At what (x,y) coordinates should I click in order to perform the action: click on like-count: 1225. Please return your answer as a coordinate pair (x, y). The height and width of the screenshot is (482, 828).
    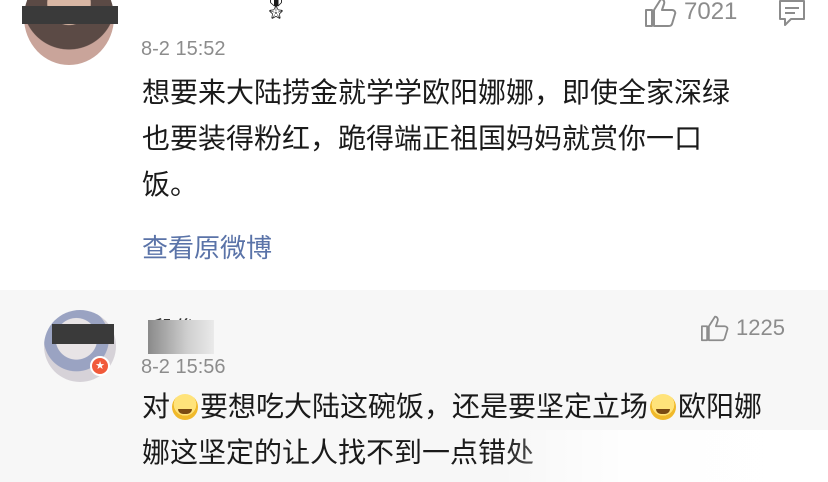
    Looking at the image, I should click on (760, 327).